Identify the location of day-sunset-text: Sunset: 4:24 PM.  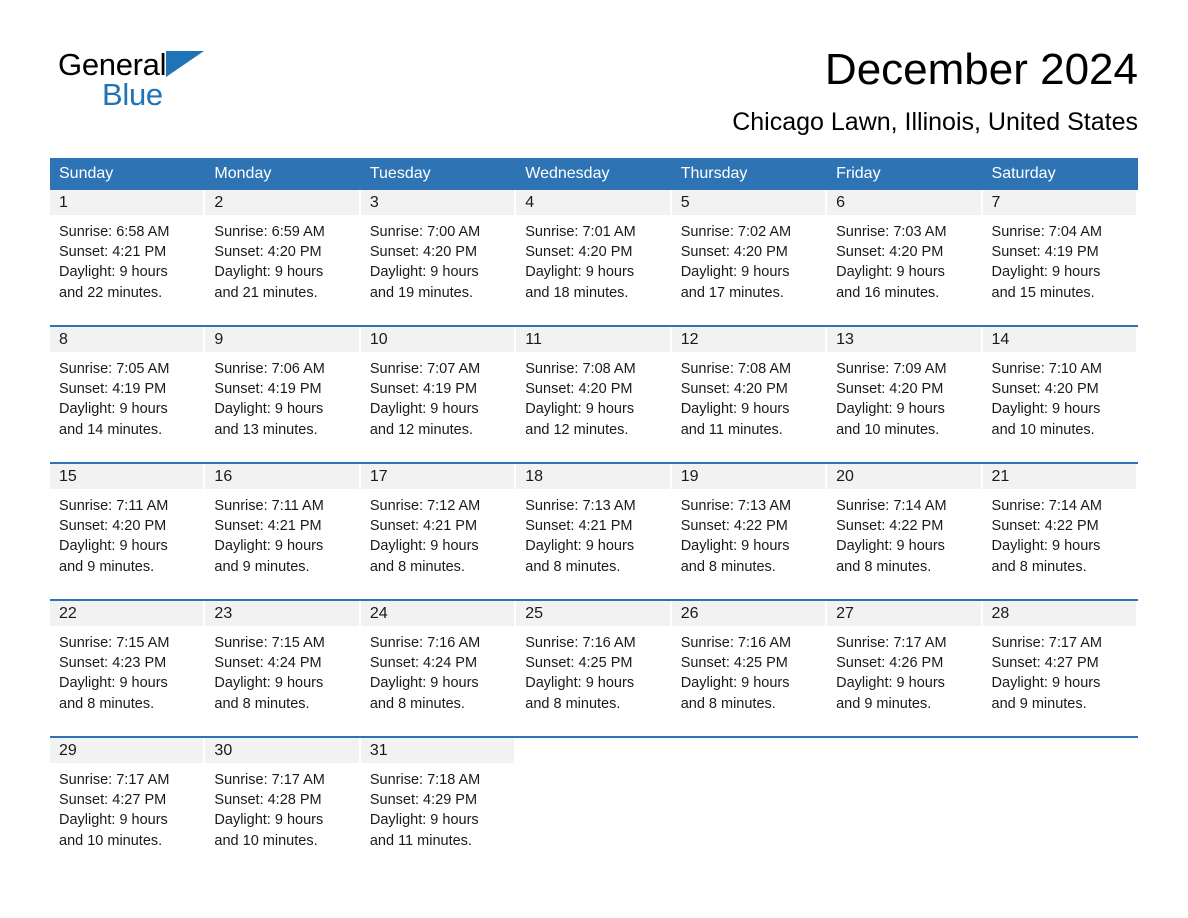
(268, 663).